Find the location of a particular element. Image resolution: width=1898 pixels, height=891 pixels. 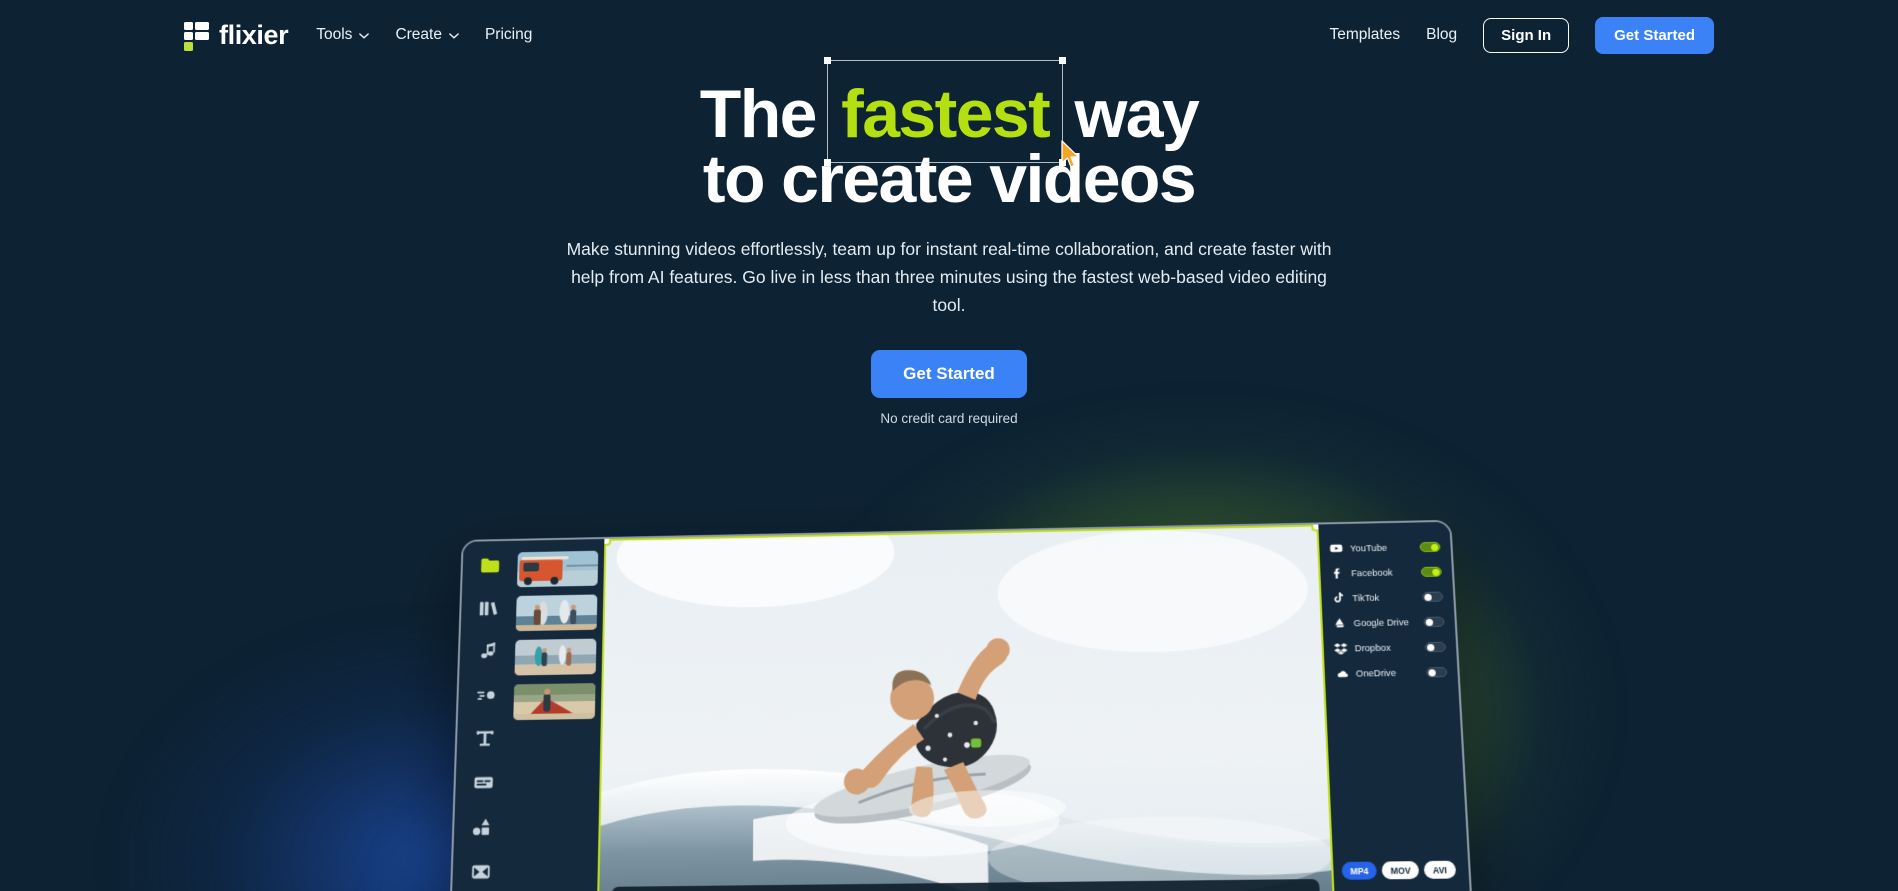

secondary-navigation: Templates Blog Sign In Get Started is located at coordinates (1521, 35).